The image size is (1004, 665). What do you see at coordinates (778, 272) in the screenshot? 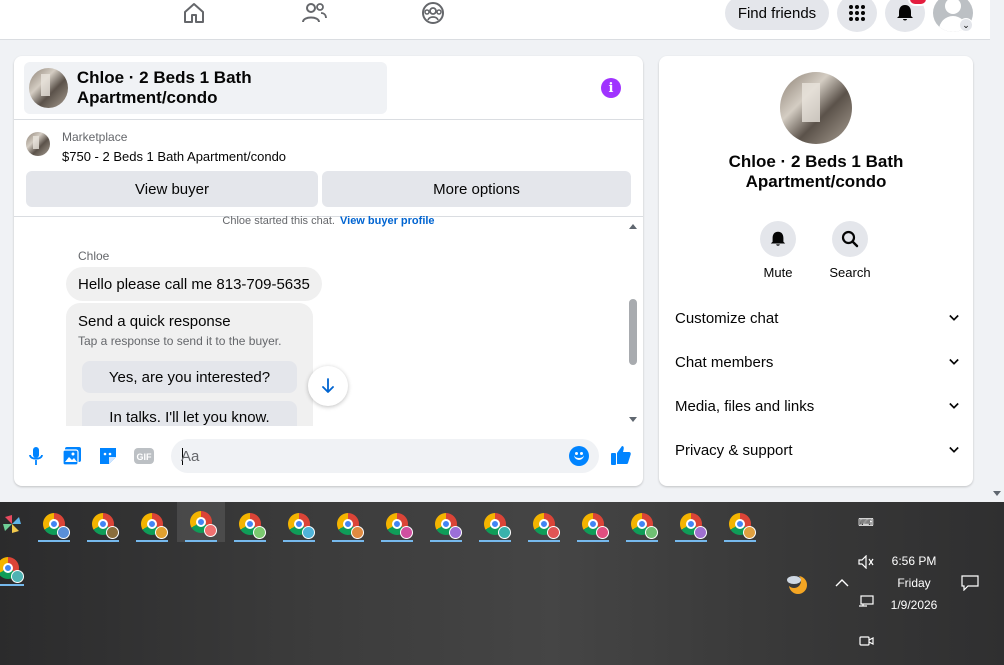
I see `mute-label: Mute` at bounding box center [778, 272].